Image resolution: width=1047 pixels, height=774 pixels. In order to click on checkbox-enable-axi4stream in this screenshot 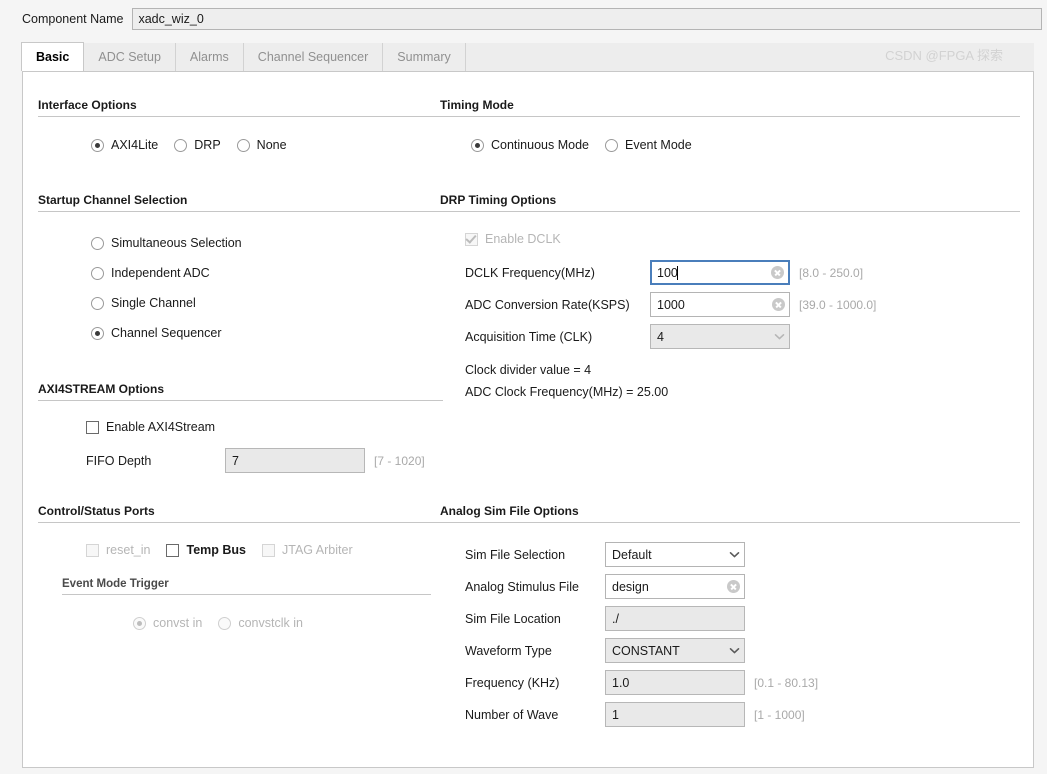, I will do `click(92, 427)`.